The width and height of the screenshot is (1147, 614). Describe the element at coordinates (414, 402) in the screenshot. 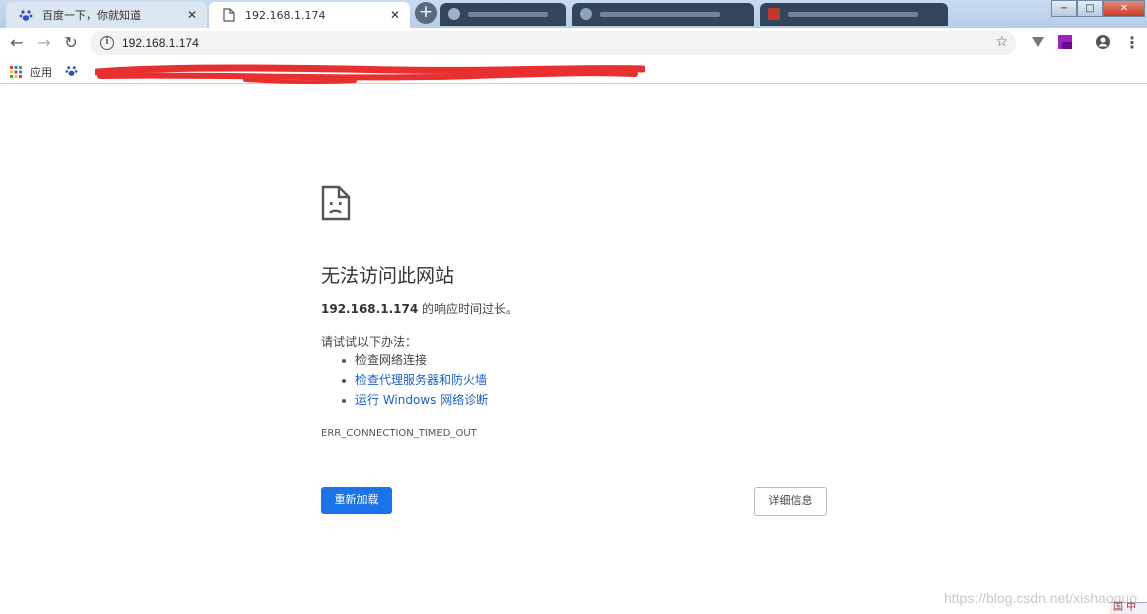

I see `suggestion-run-diagnostics-link: 运行 Windows 网络诊断` at that location.